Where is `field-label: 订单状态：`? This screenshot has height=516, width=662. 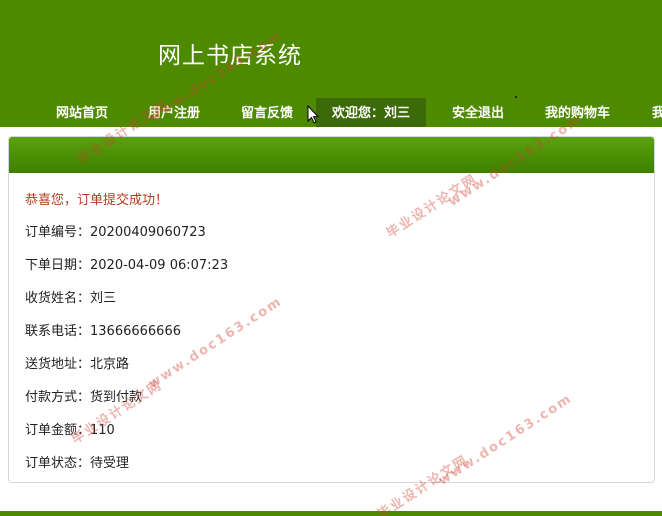
field-label: 订单状态： is located at coordinates (58, 463).